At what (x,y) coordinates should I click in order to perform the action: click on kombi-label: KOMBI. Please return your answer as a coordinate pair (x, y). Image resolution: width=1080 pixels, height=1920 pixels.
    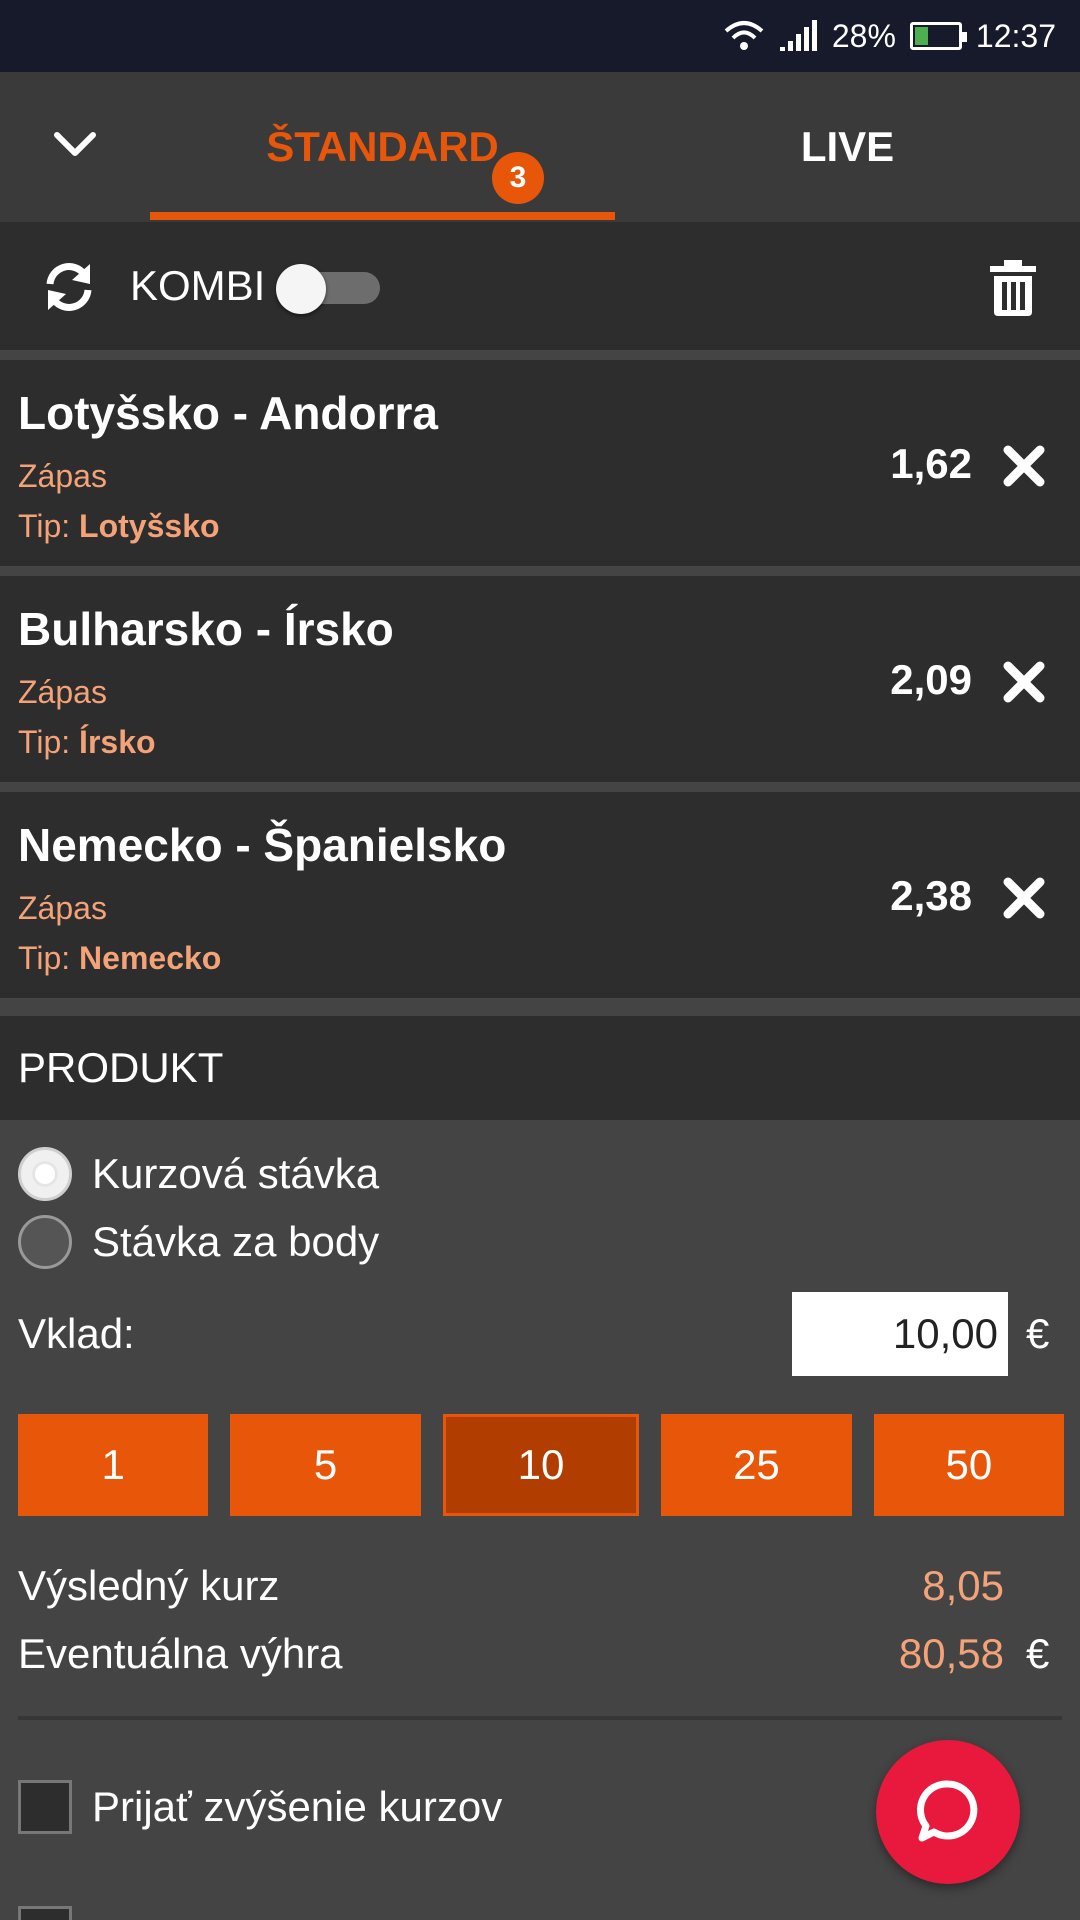
    Looking at the image, I should click on (198, 285).